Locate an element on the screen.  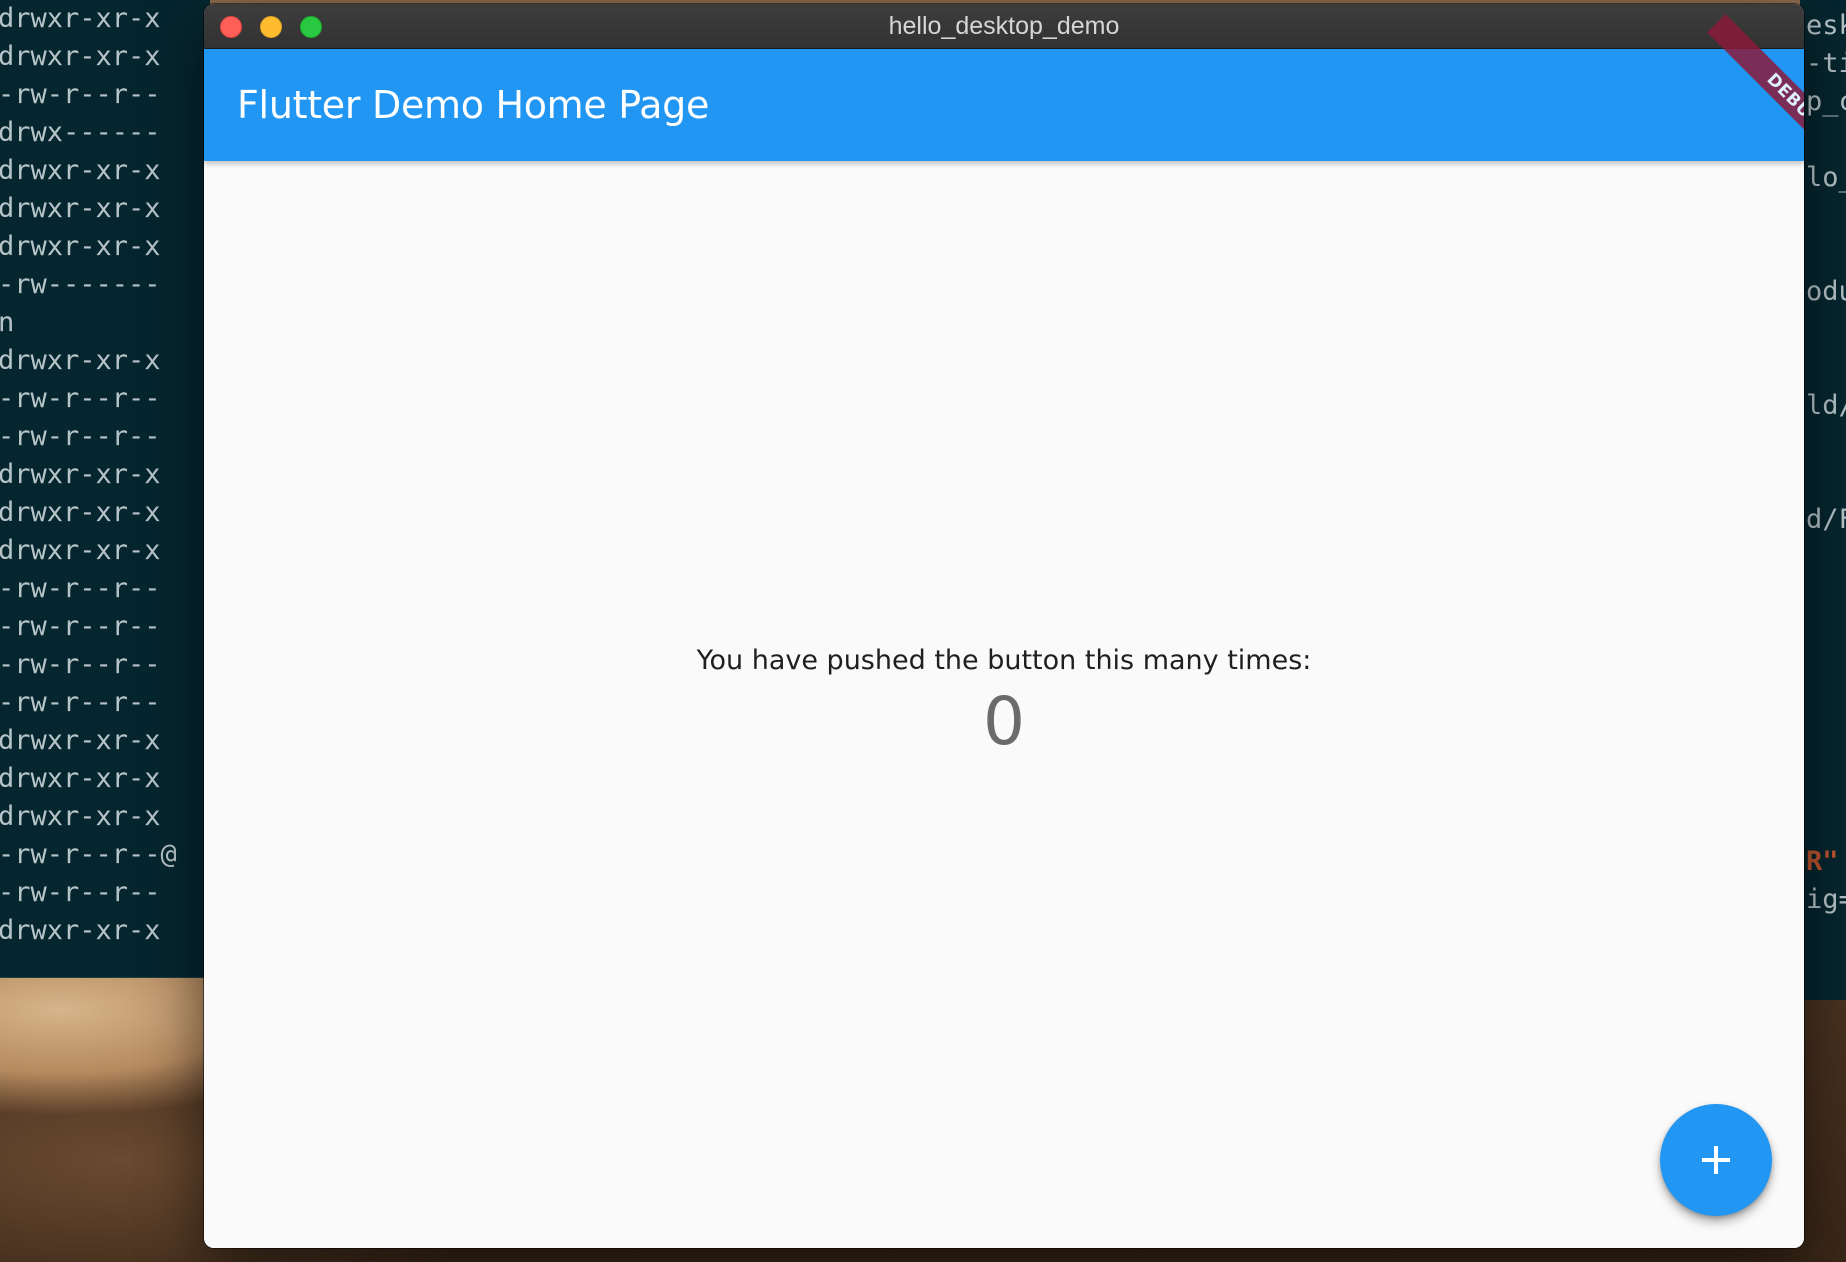
counter-value: 0 is located at coordinates (1004, 721).